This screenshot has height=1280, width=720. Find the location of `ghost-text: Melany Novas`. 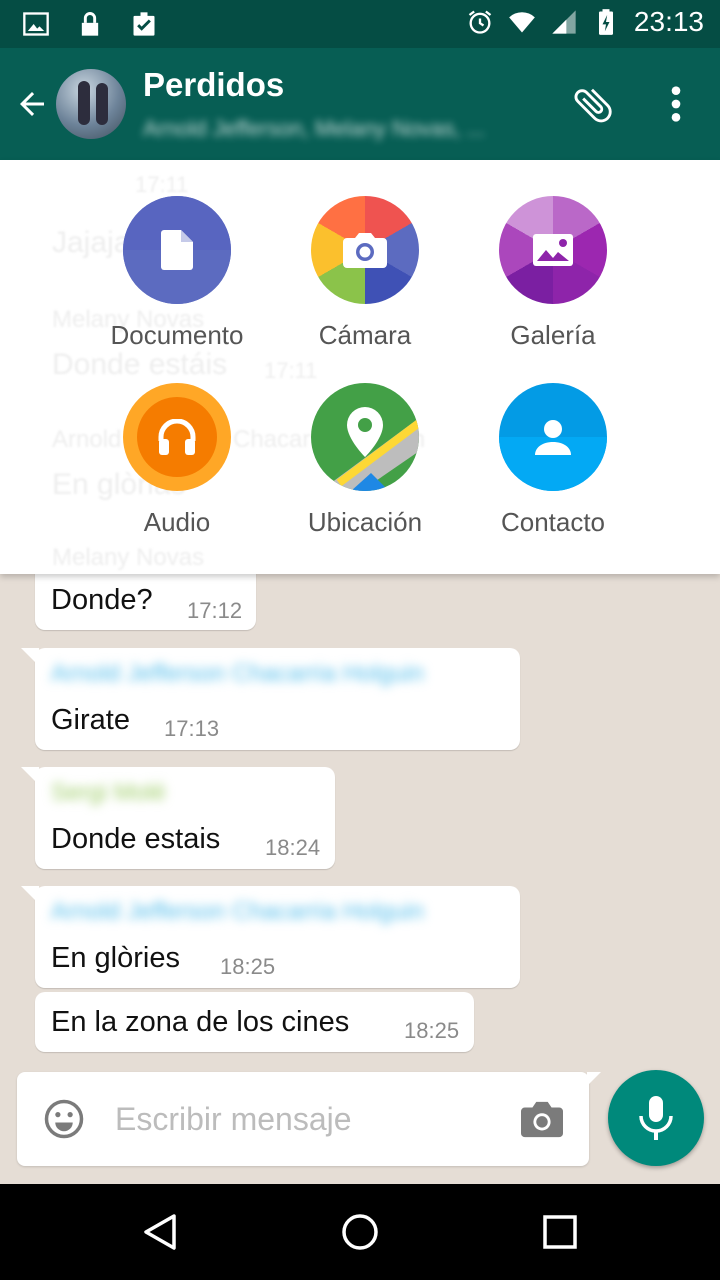

ghost-text: Melany Novas is located at coordinates (128, 557).